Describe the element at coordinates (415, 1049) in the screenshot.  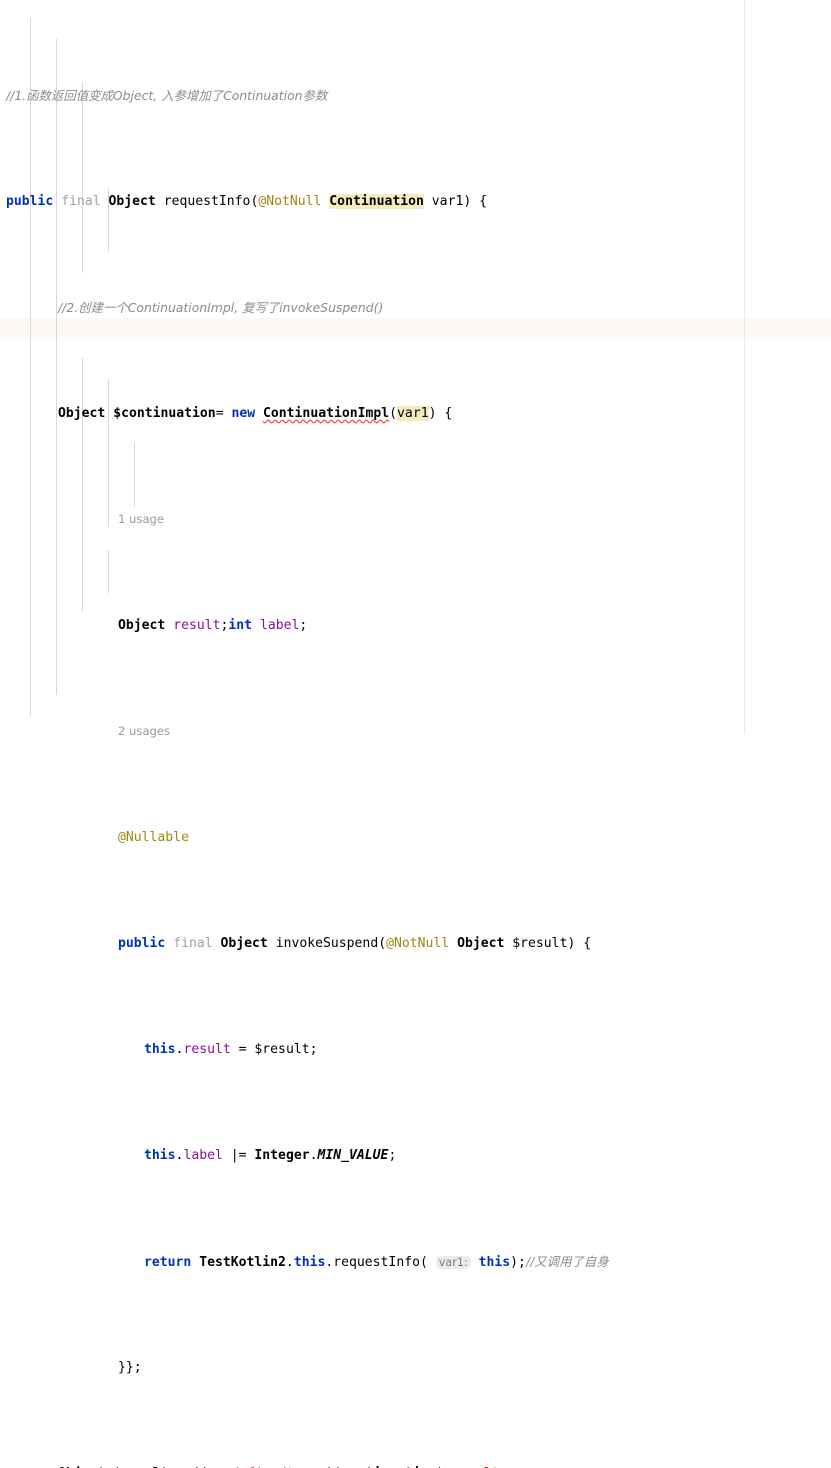
I see `code-line-10: this.result = $result;` at that location.